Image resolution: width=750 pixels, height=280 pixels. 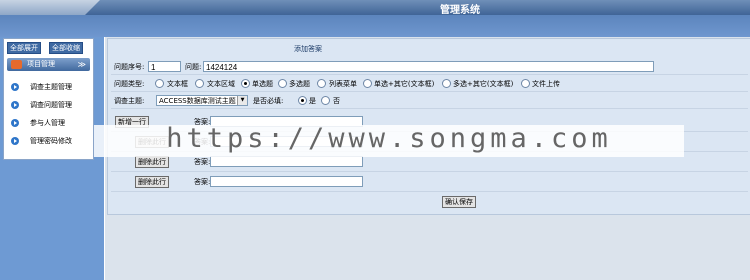 What do you see at coordinates (24, 48) in the screenshot?
I see `expand-all-button: 全部展开` at bounding box center [24, 48].